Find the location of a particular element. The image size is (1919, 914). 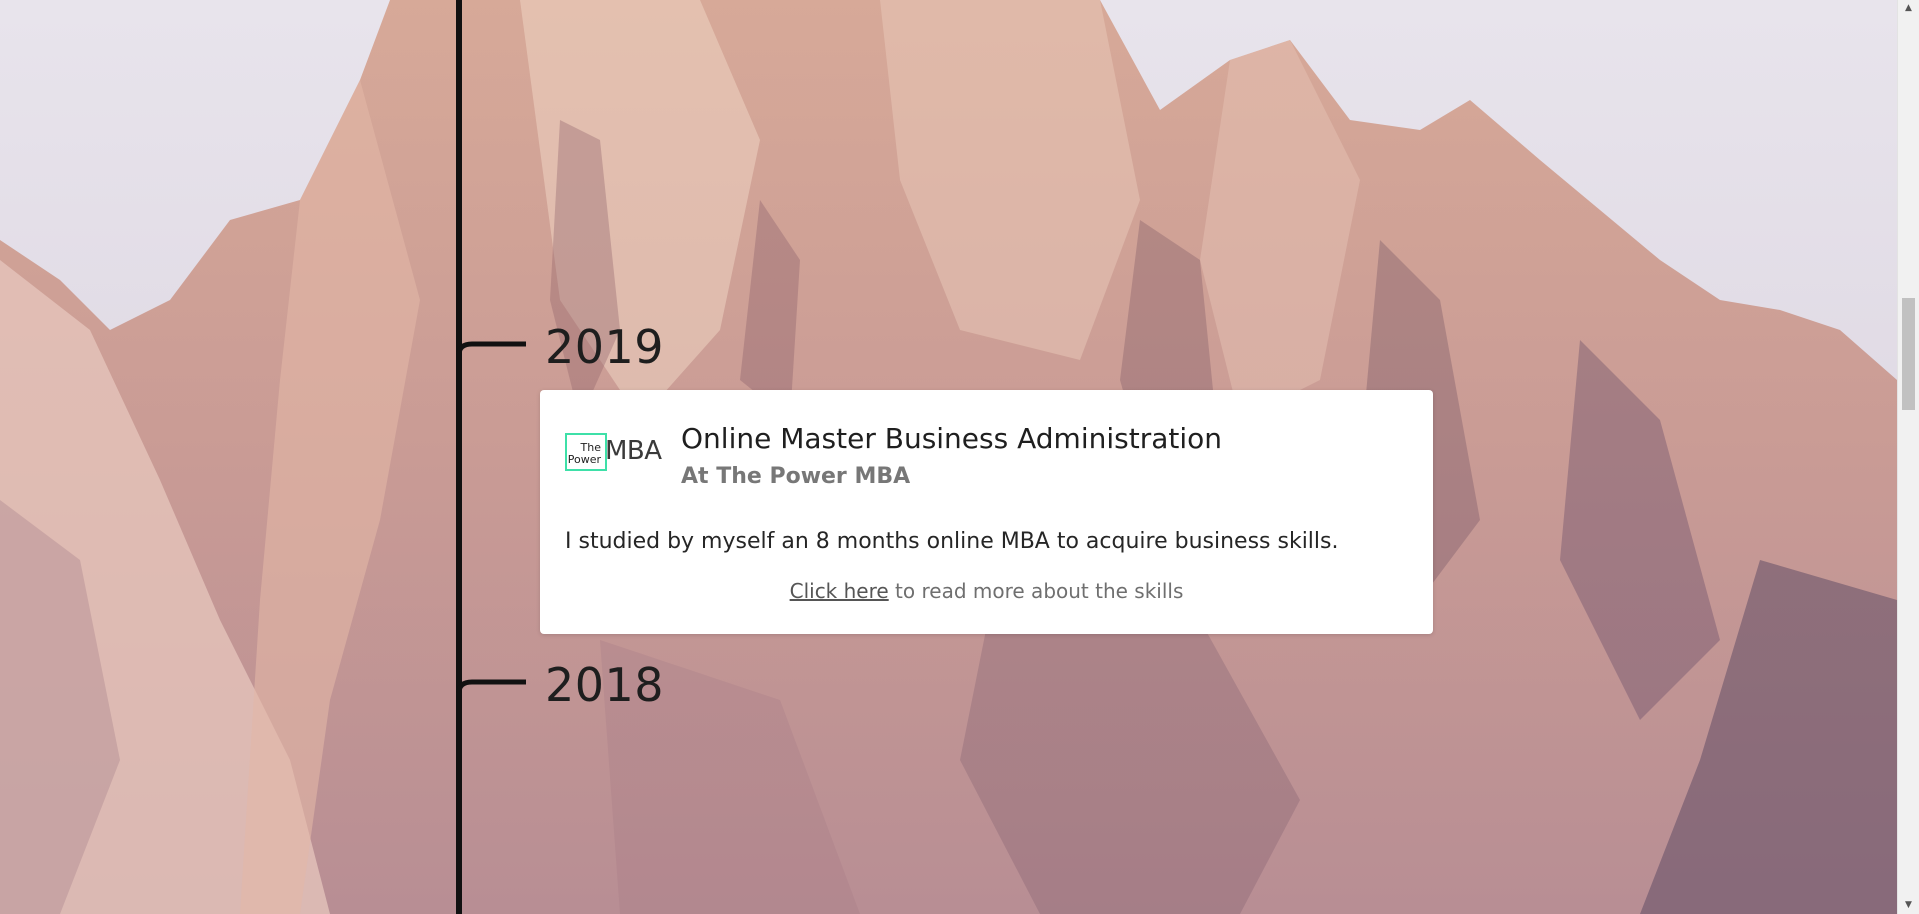

logo-wordmark: MBA is located at coordinates (633, 451).